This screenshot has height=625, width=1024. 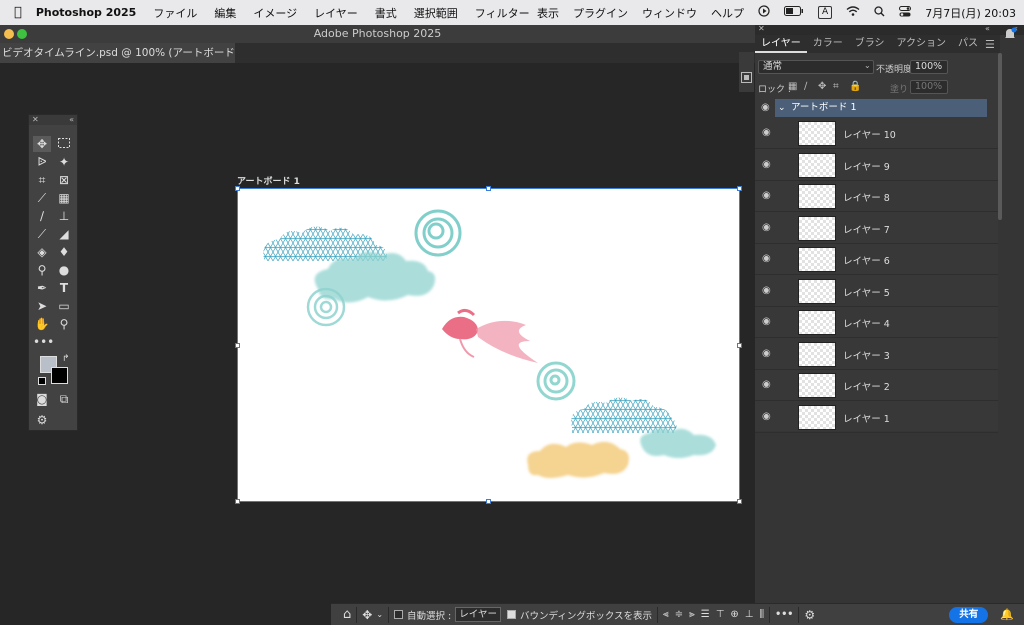 What do you see at coordinates (720, 614) in the screenshot?
I see `align-top-icon: ⊤` at bounding box center [720, 614].